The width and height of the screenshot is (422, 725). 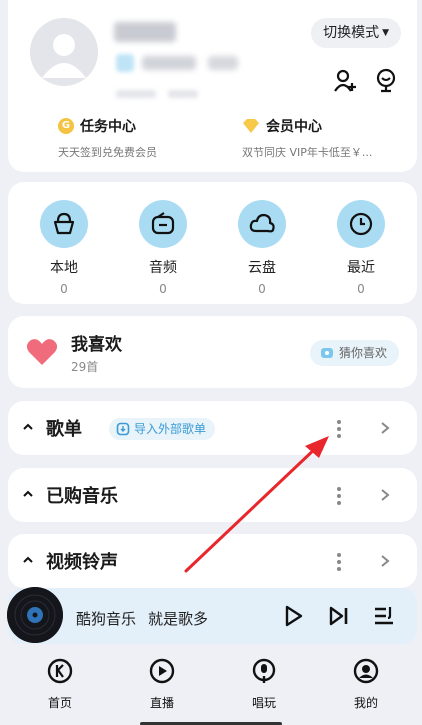 What do you see at coordinates (64, 268) in the screenshot?
I see `quick-local-label: 本地` at bounding box center [64, 268].